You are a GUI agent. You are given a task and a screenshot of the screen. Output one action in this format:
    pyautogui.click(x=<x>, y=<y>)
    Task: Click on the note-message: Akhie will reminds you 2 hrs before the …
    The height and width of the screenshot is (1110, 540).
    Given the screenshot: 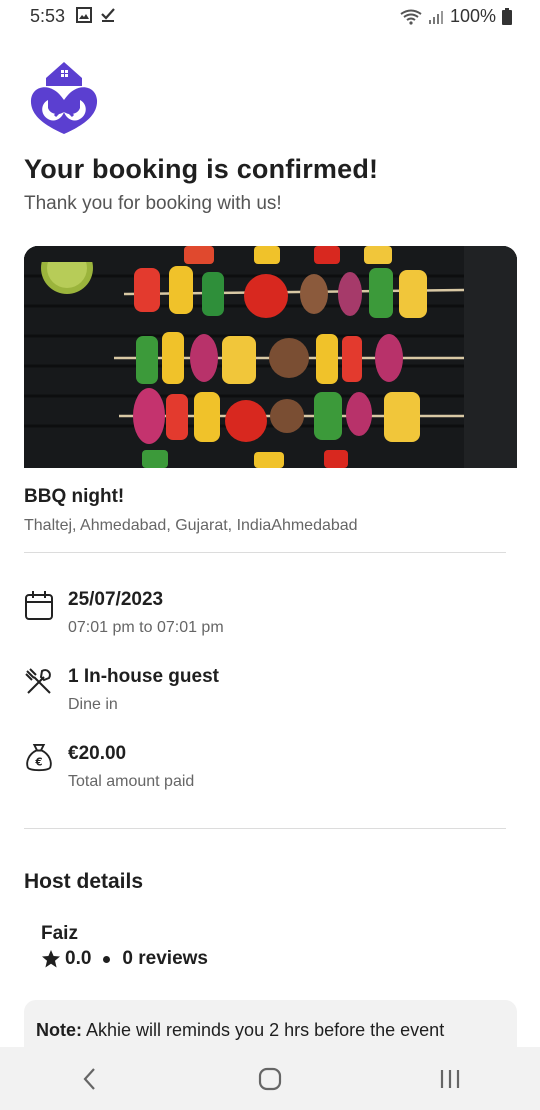 What is the action you would take?
    pyautogui.click(x=263, y=1030)
    